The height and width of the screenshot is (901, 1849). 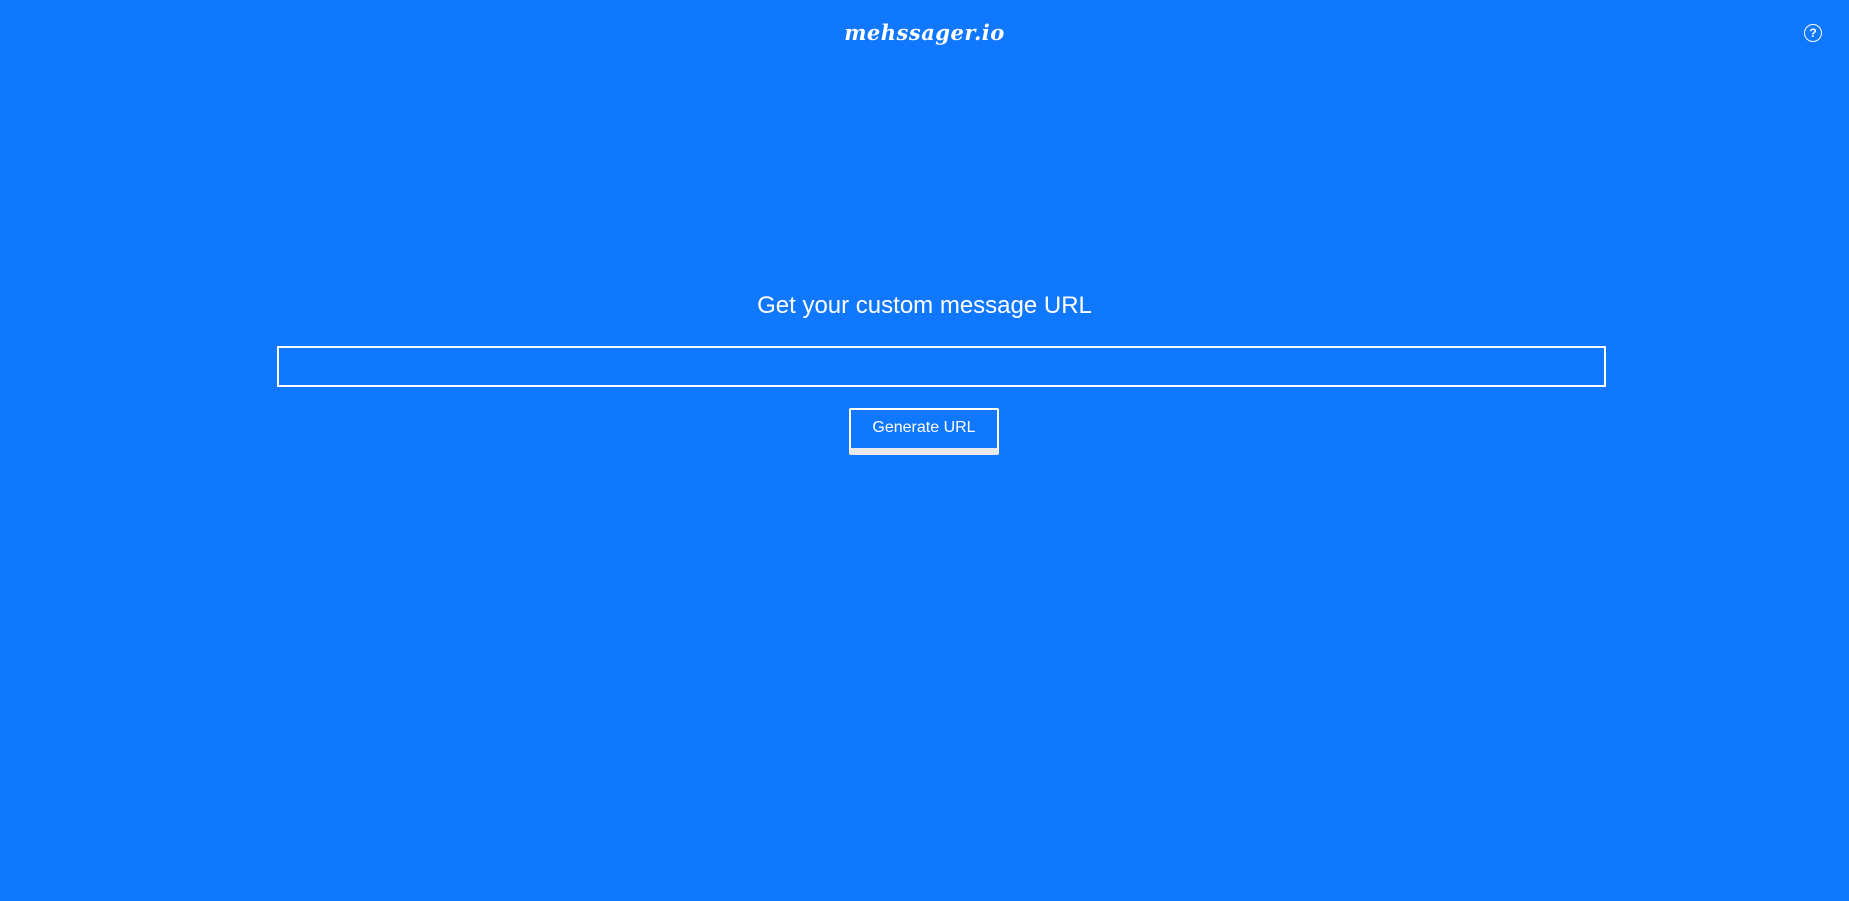 I want to click on help-icon: ?, so click(x=1813, y=33).